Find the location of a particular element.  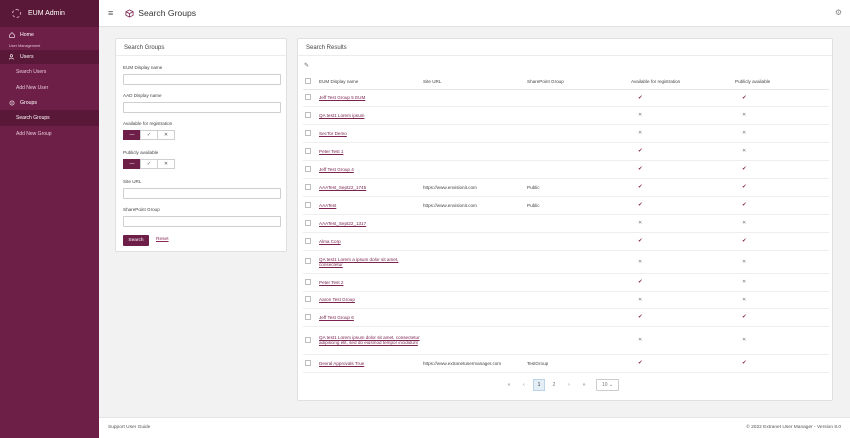

eum-name-input is located at coordinates (202, 79).